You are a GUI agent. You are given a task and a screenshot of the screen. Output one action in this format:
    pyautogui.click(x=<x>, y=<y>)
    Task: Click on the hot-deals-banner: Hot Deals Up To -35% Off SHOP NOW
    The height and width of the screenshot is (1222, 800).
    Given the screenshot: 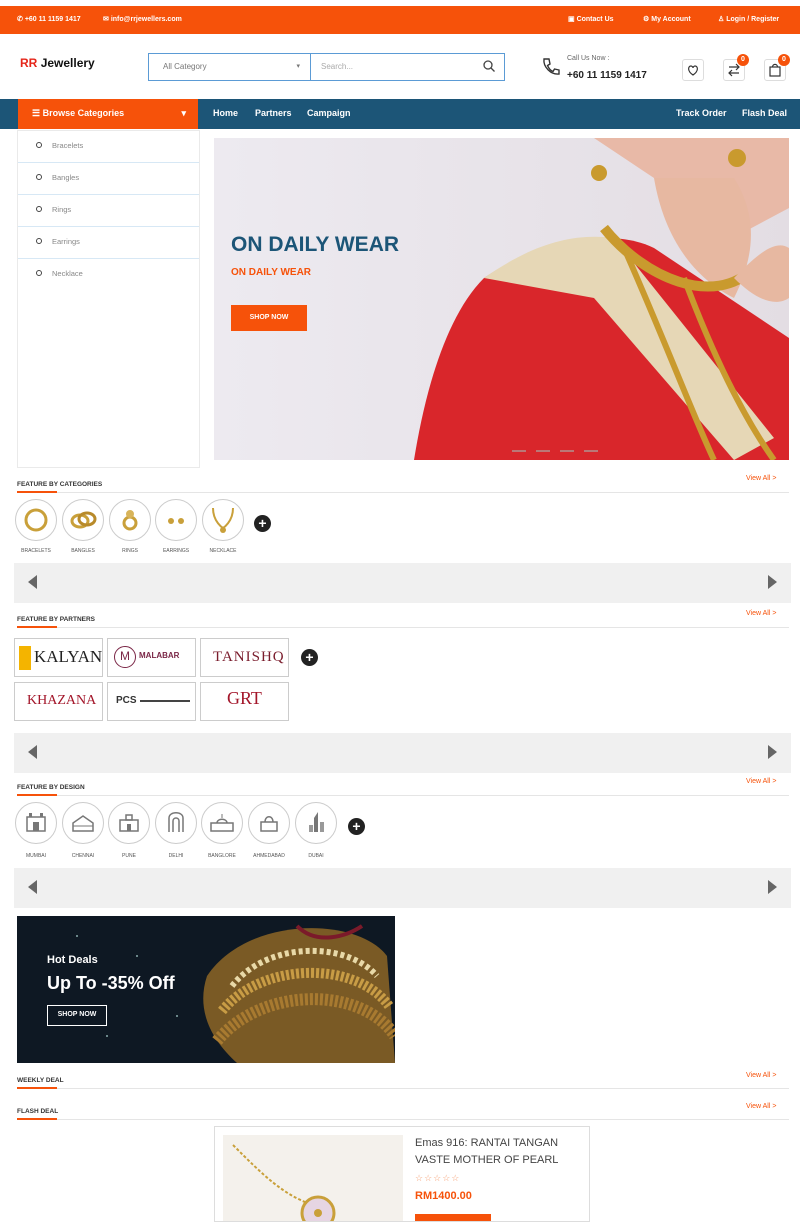 What is the action you would take?
    pyautogui.click(x=206, y=989)
    